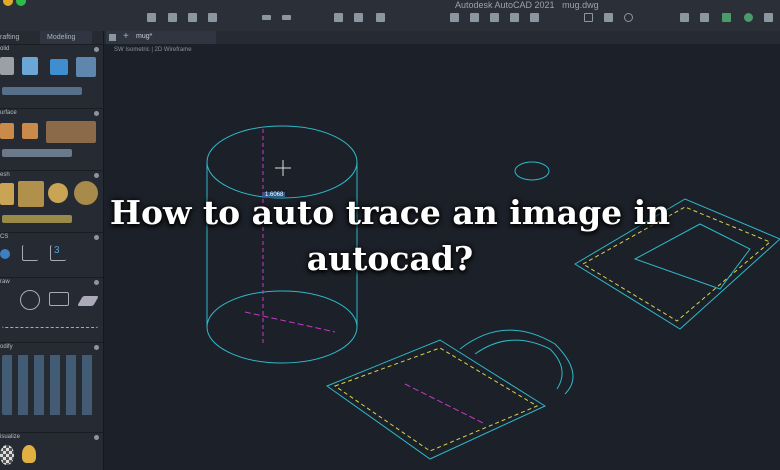 The image size is (780, 470). Describe the element at coordinates (30, 66) in the screenshot. I see `extrude-icon` at that location.